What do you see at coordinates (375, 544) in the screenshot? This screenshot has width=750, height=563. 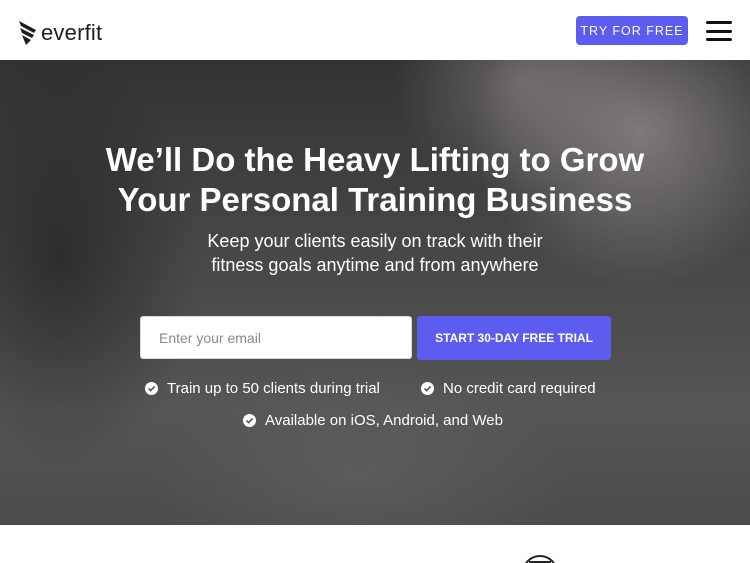 I see `content-section` at bounding box center [375, 544].